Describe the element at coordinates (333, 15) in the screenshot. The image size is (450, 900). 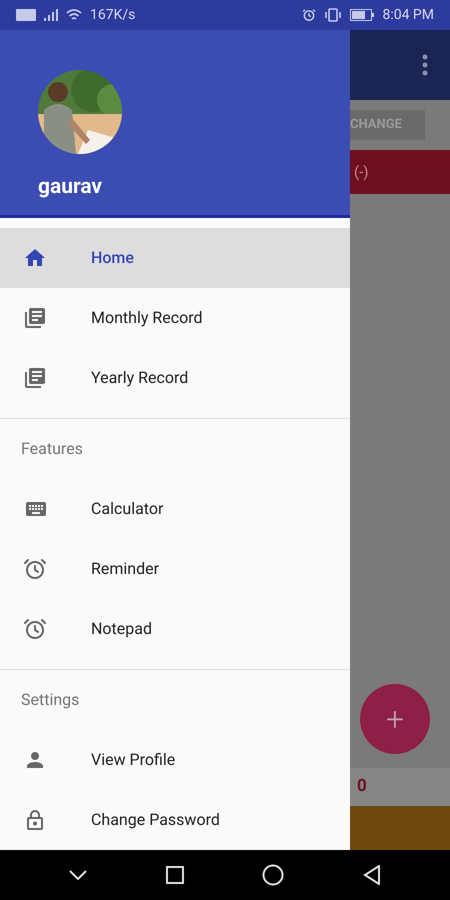
I see `vibrate-icon` at that location.